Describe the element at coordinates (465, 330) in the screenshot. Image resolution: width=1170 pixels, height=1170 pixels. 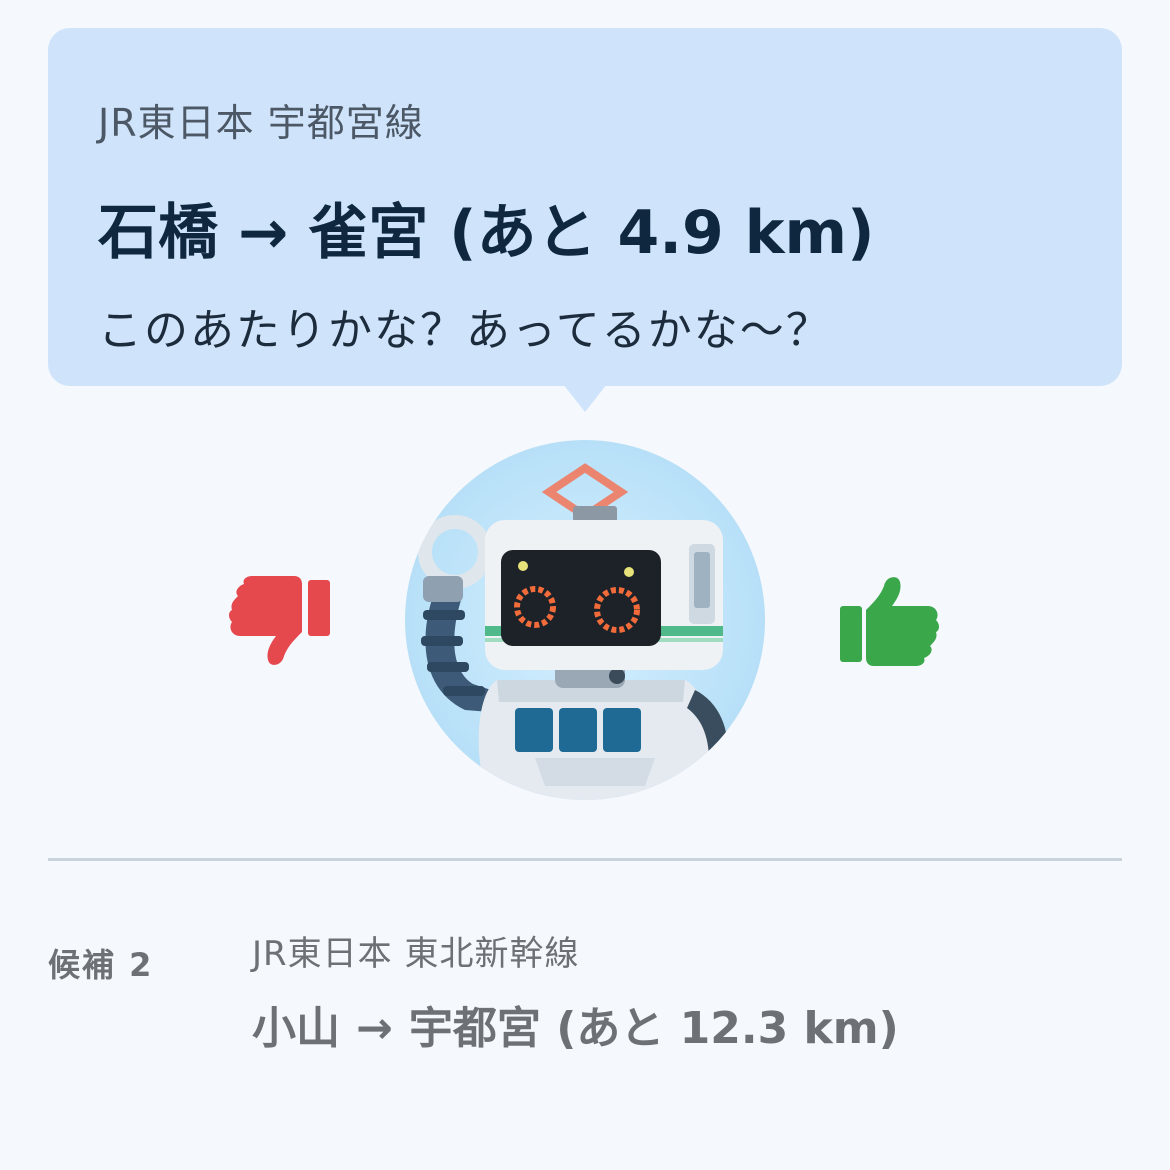
I see `guess-message: このあたりかな？あってるかな〜？` at that location.